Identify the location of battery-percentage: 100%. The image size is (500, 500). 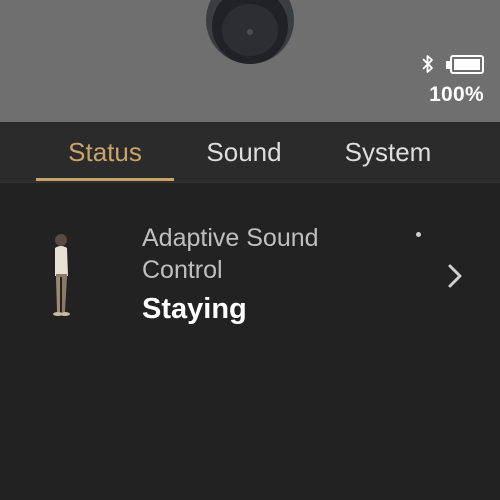
(456, 94).